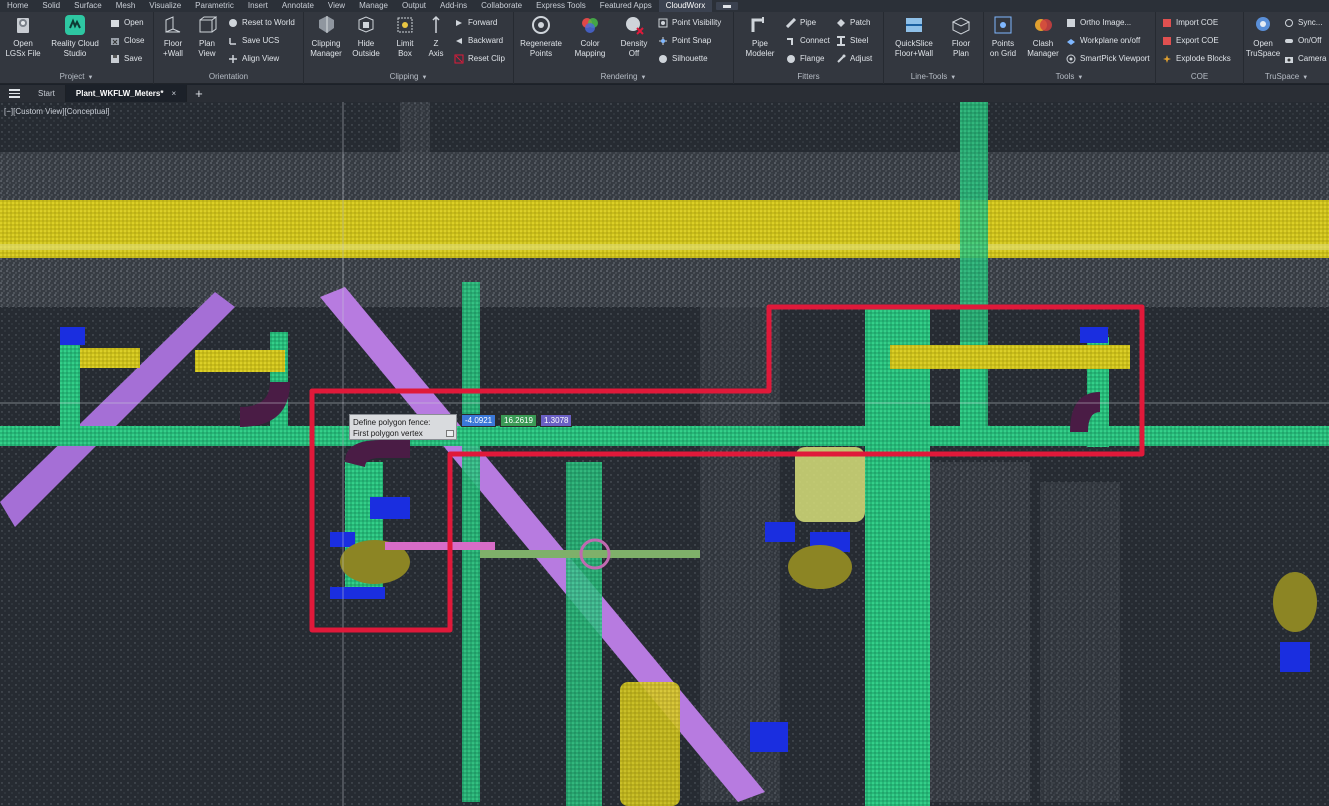 Image resolution: width=1329 pixels, height=806 pixels. I want to click on limit-box-button: Limit Box, so click(405, 36).